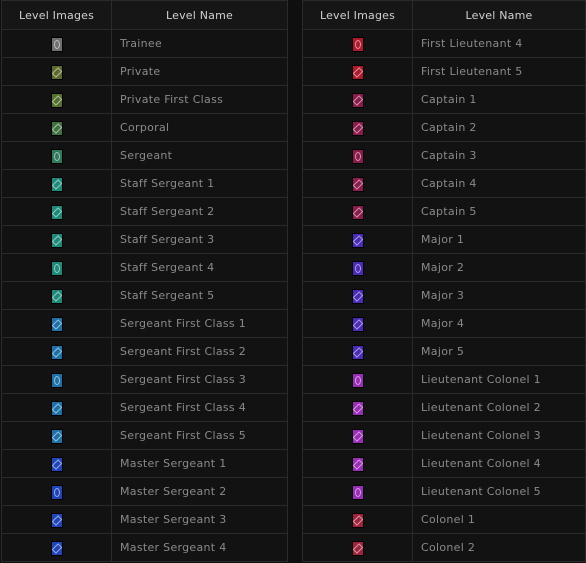 This screenshot has height=563, width=586. I want to click on table-row: Private, so click(144, 71).